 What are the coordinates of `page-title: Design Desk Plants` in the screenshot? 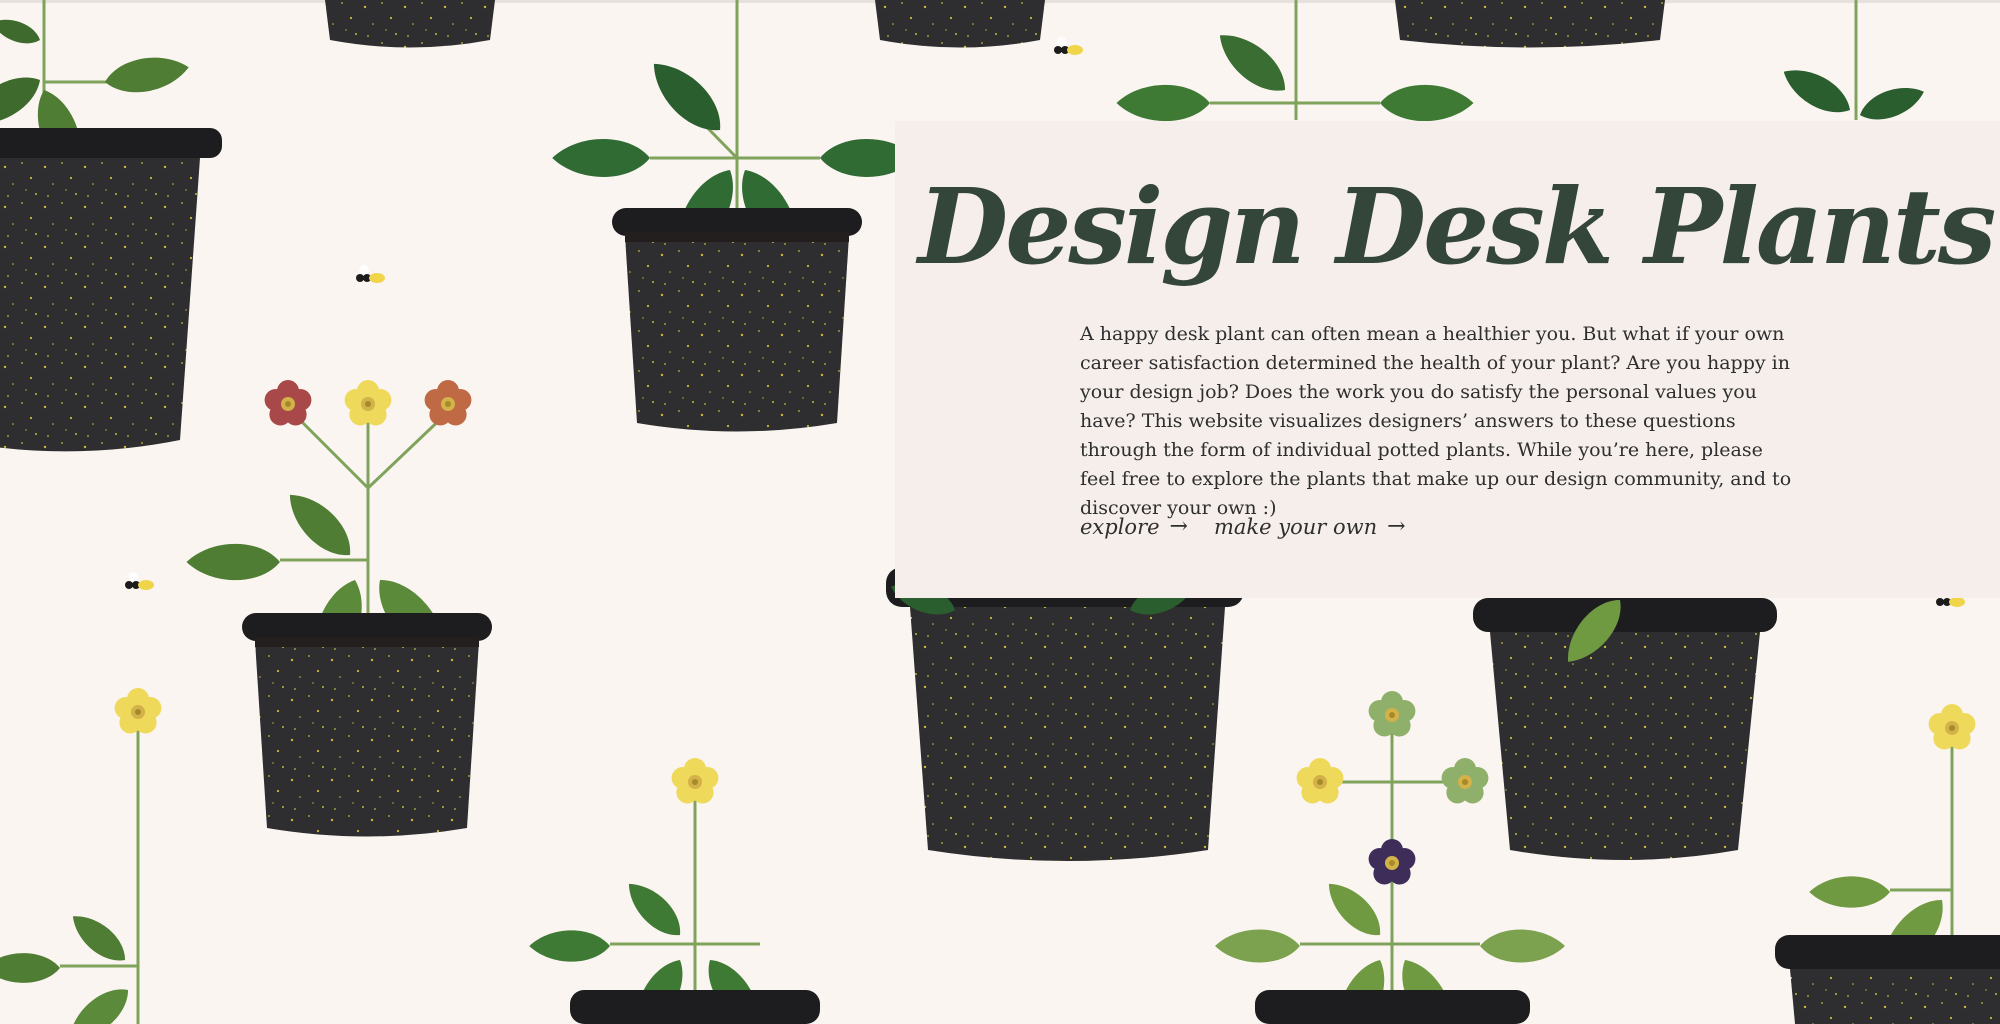 It's located at (1457, 226).